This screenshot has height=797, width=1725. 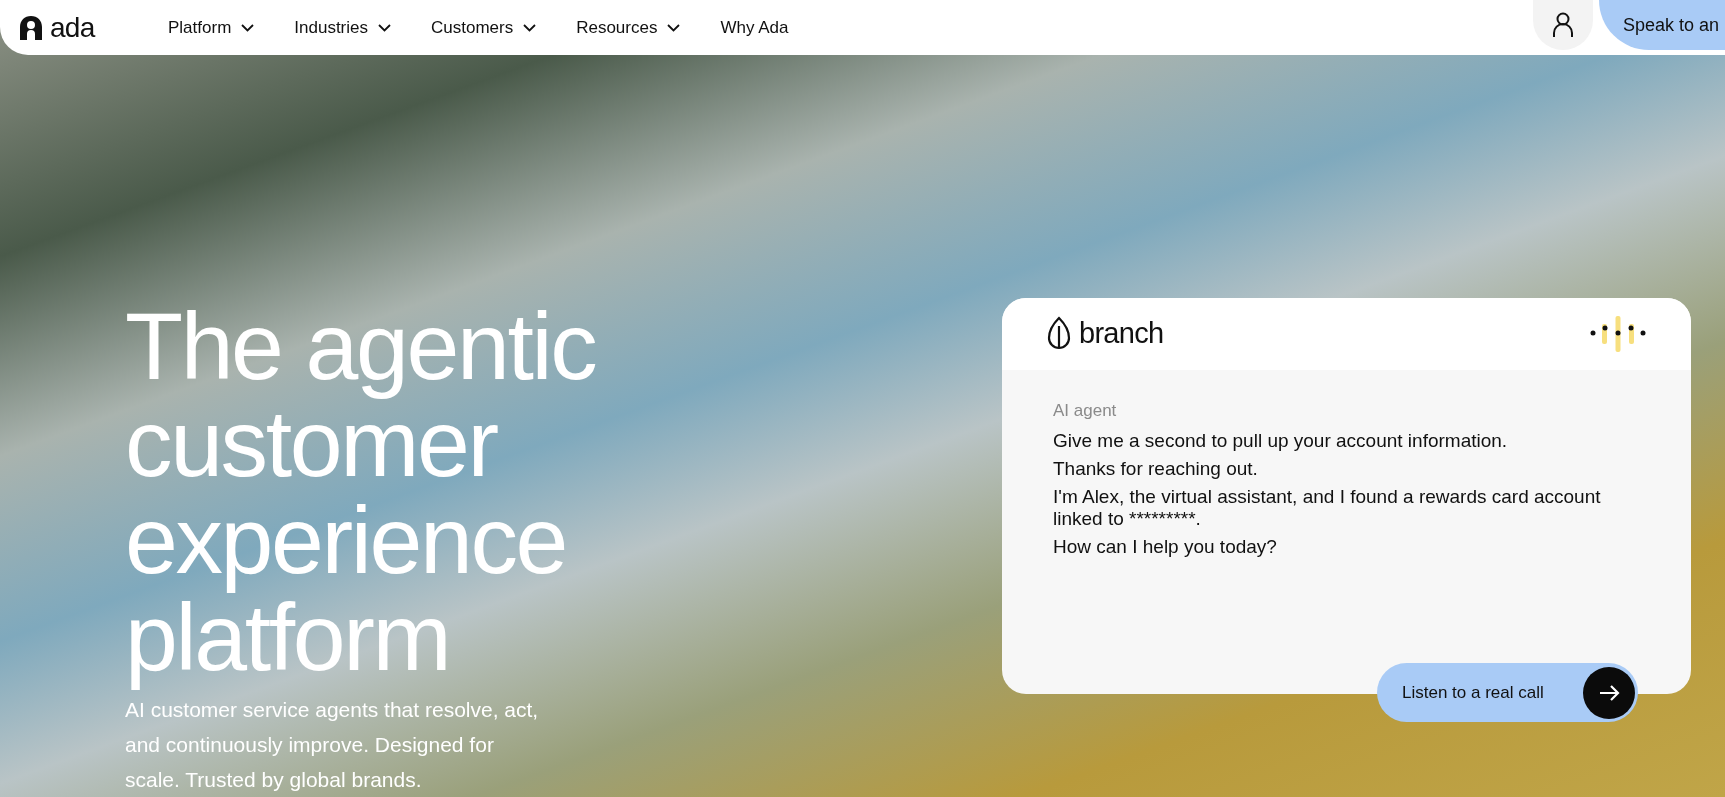 What do you see at coordinates (1609, 692) in the screenshot?
I see `arrow-right-icon` at bounding box center [1609, 692].